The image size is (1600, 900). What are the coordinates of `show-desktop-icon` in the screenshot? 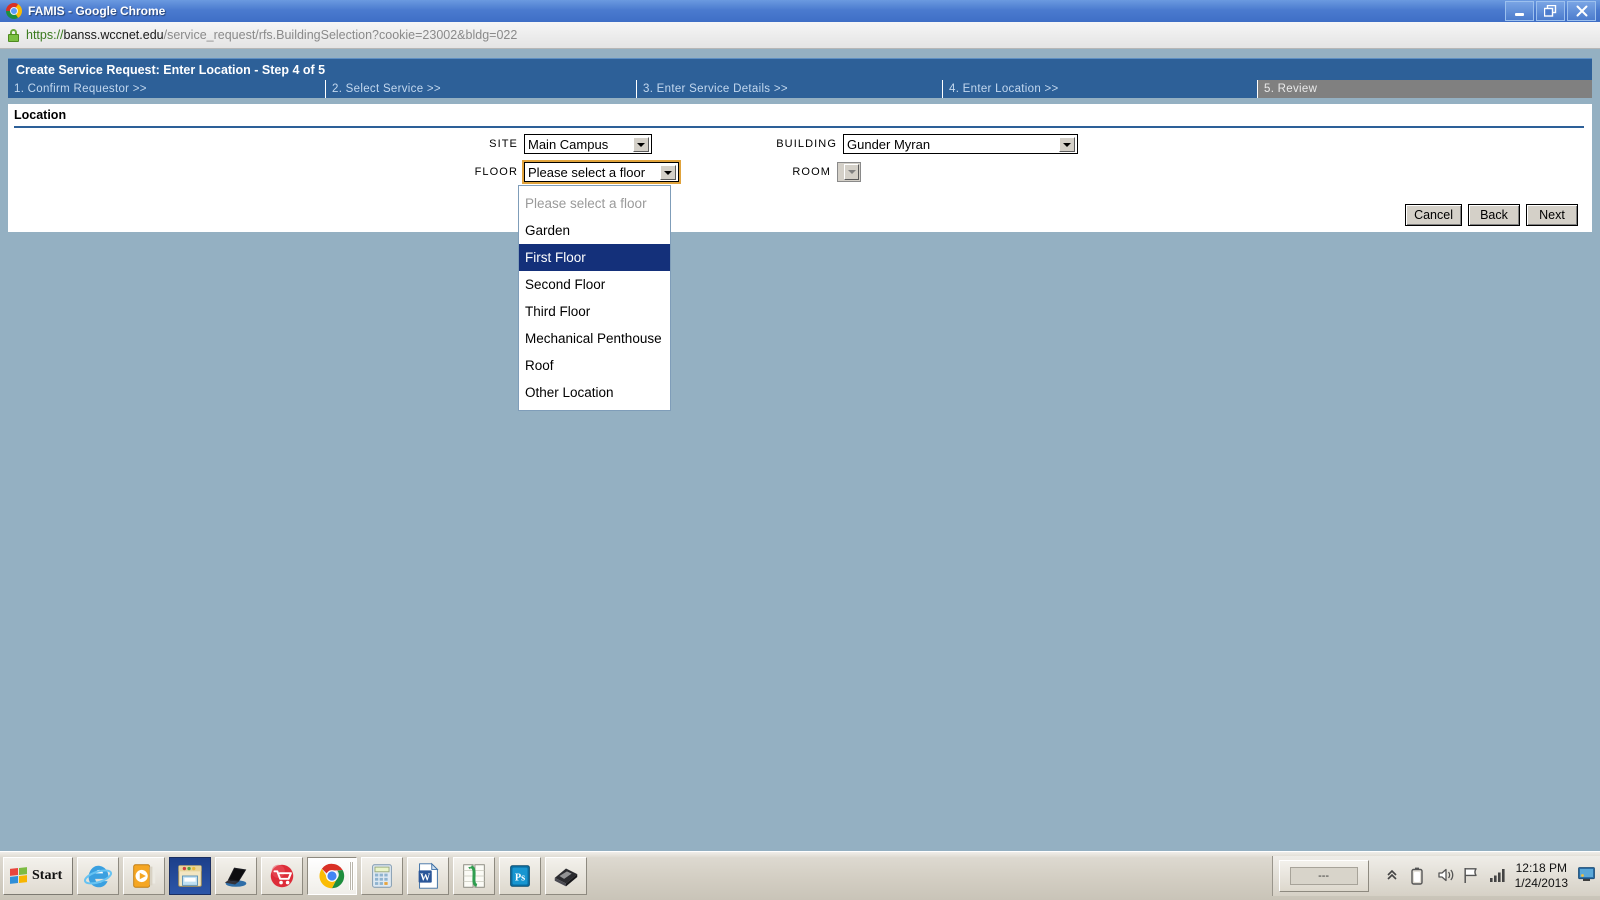 It's located at (1586, 876).